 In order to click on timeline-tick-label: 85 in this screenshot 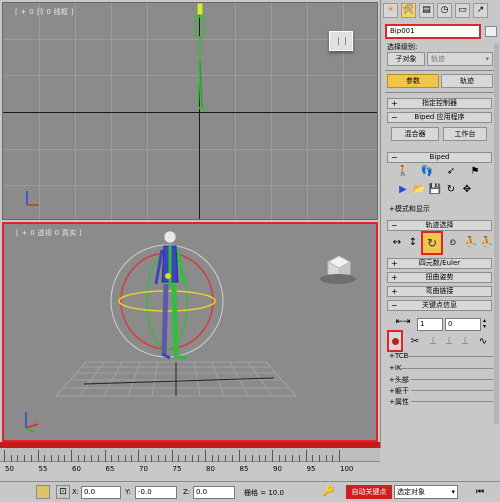, I will do `click(244, 469)`.